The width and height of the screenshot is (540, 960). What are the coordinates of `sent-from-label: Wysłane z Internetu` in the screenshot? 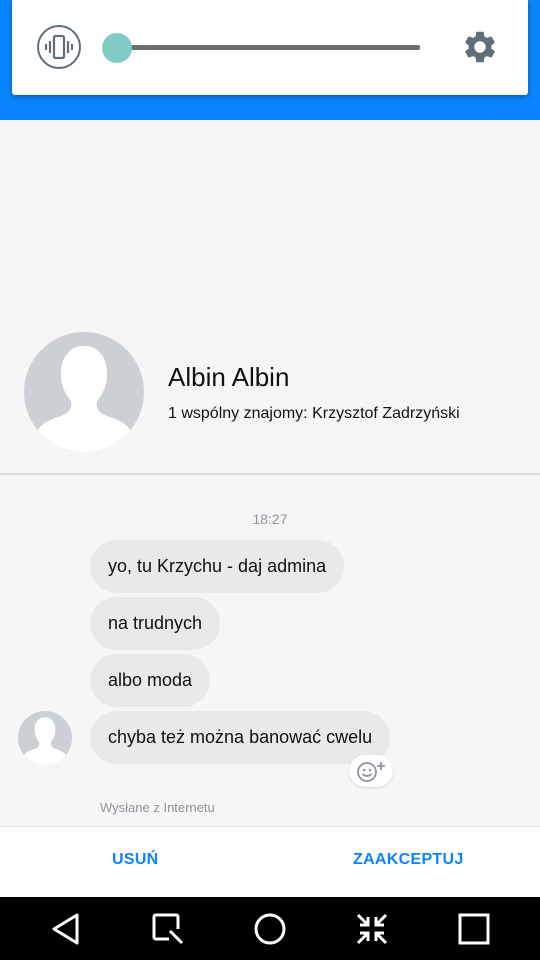 It's located at (157, 807).